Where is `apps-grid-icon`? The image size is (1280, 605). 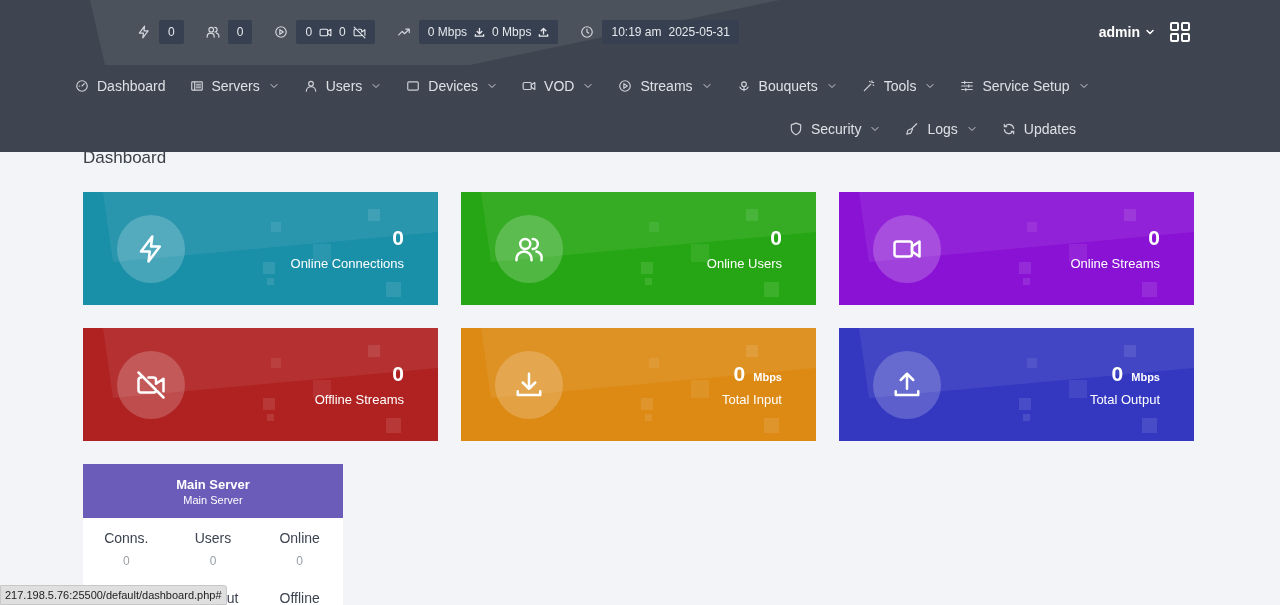
apps-grid-icon is located at coordinates (1180, 32).